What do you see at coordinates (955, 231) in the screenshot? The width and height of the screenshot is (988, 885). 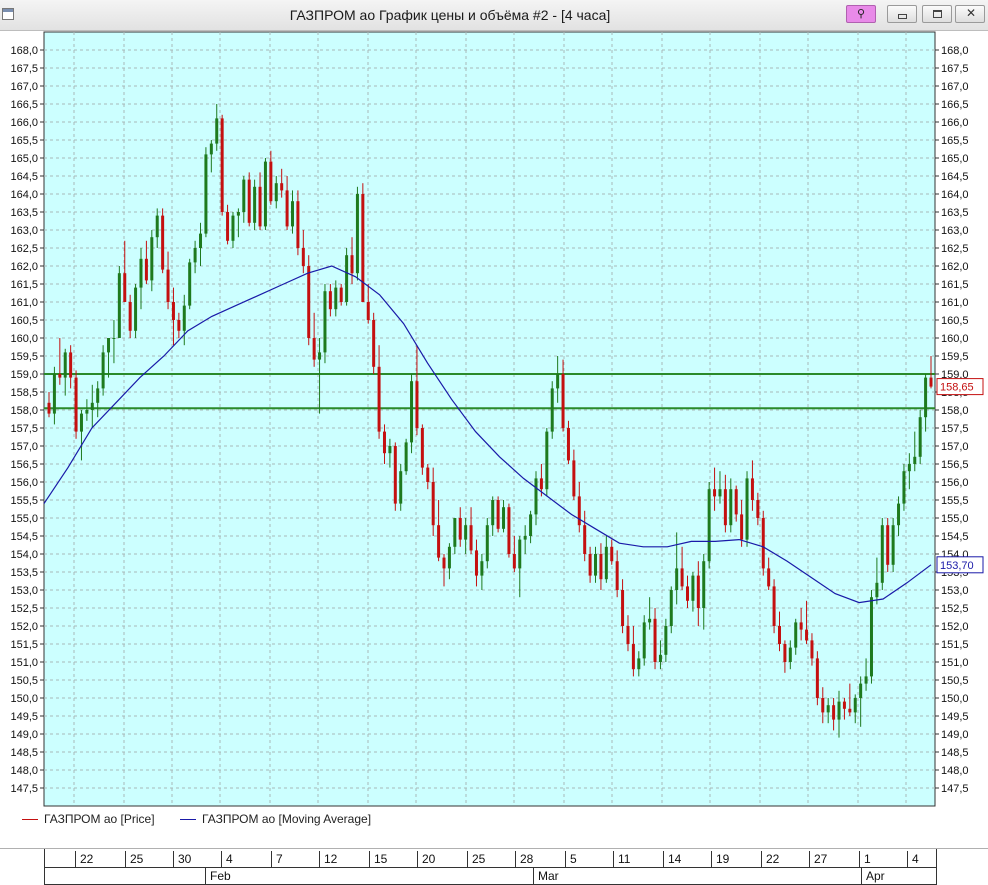 I see `y-axis-tick-label-right: 163,0` at bounding box center [955, 231].